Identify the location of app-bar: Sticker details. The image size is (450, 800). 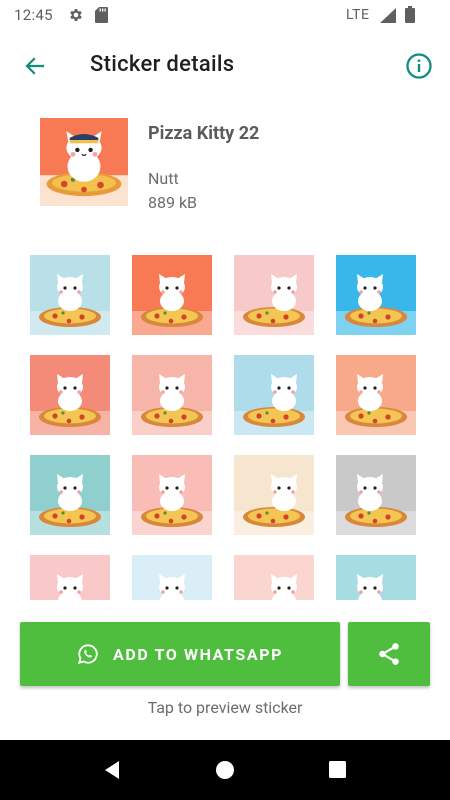
(225, 65).